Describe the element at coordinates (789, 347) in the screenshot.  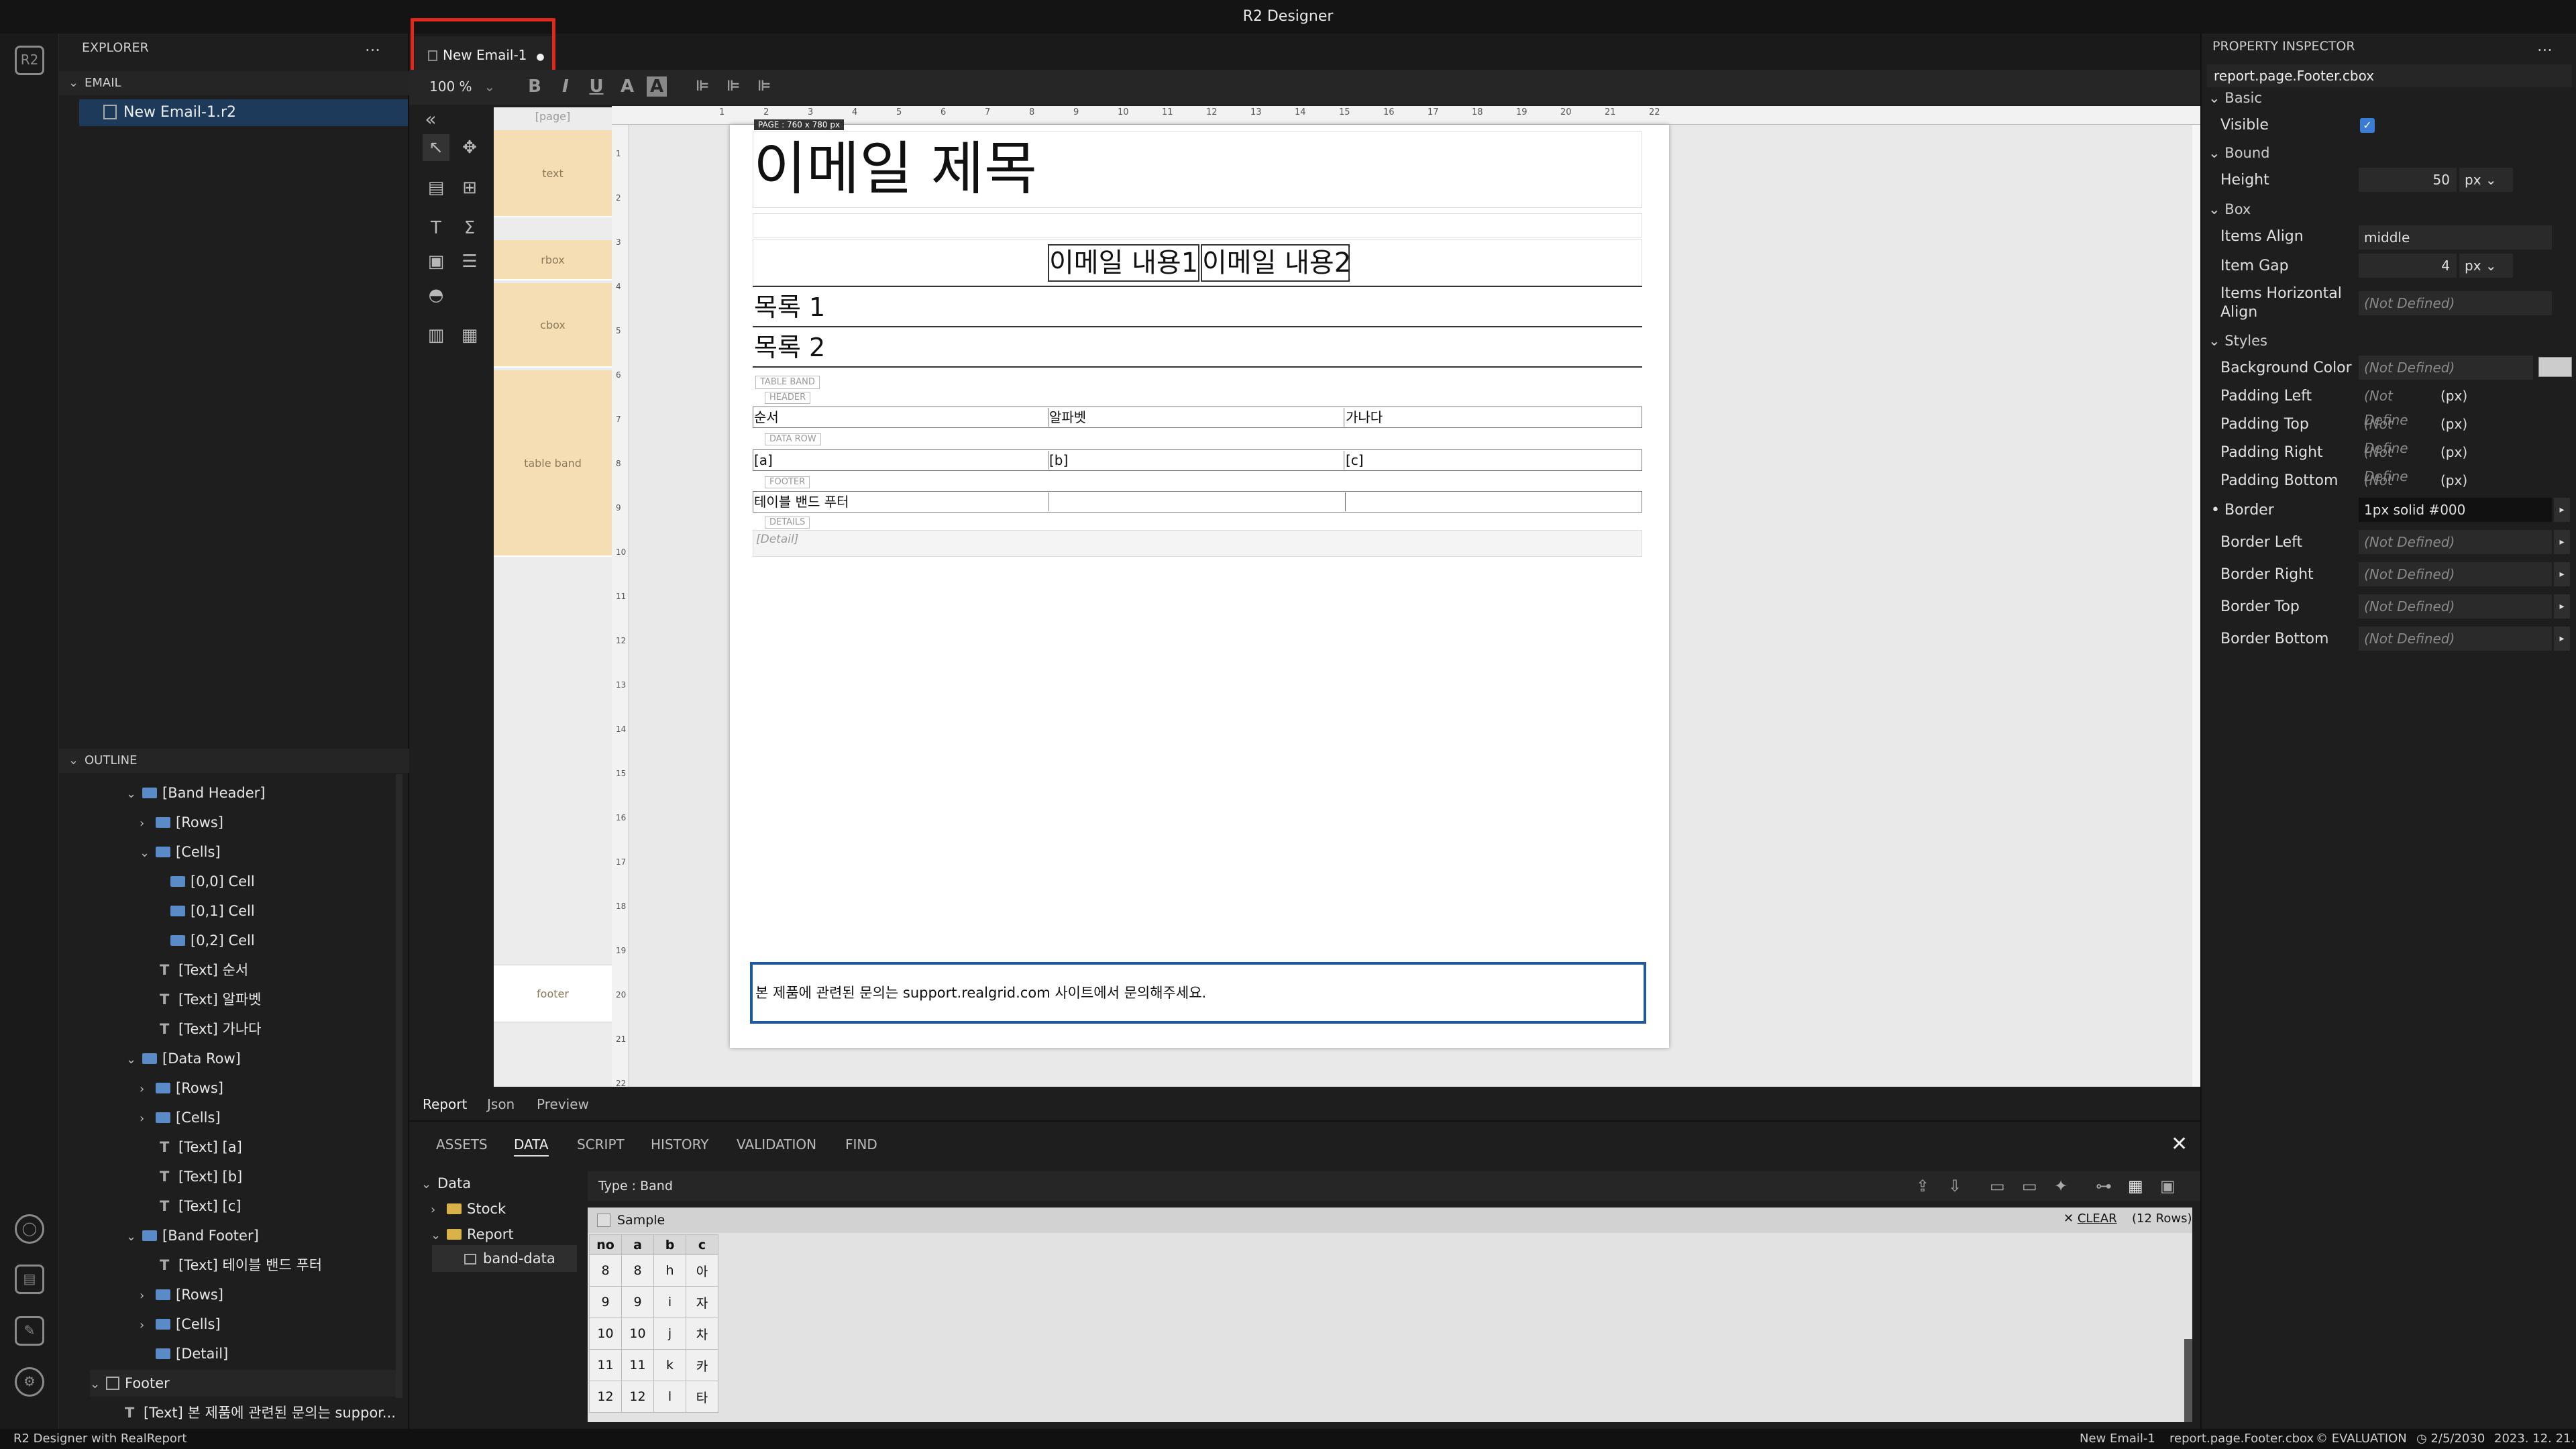
I see `list-item-2: 목록 2` at that location.